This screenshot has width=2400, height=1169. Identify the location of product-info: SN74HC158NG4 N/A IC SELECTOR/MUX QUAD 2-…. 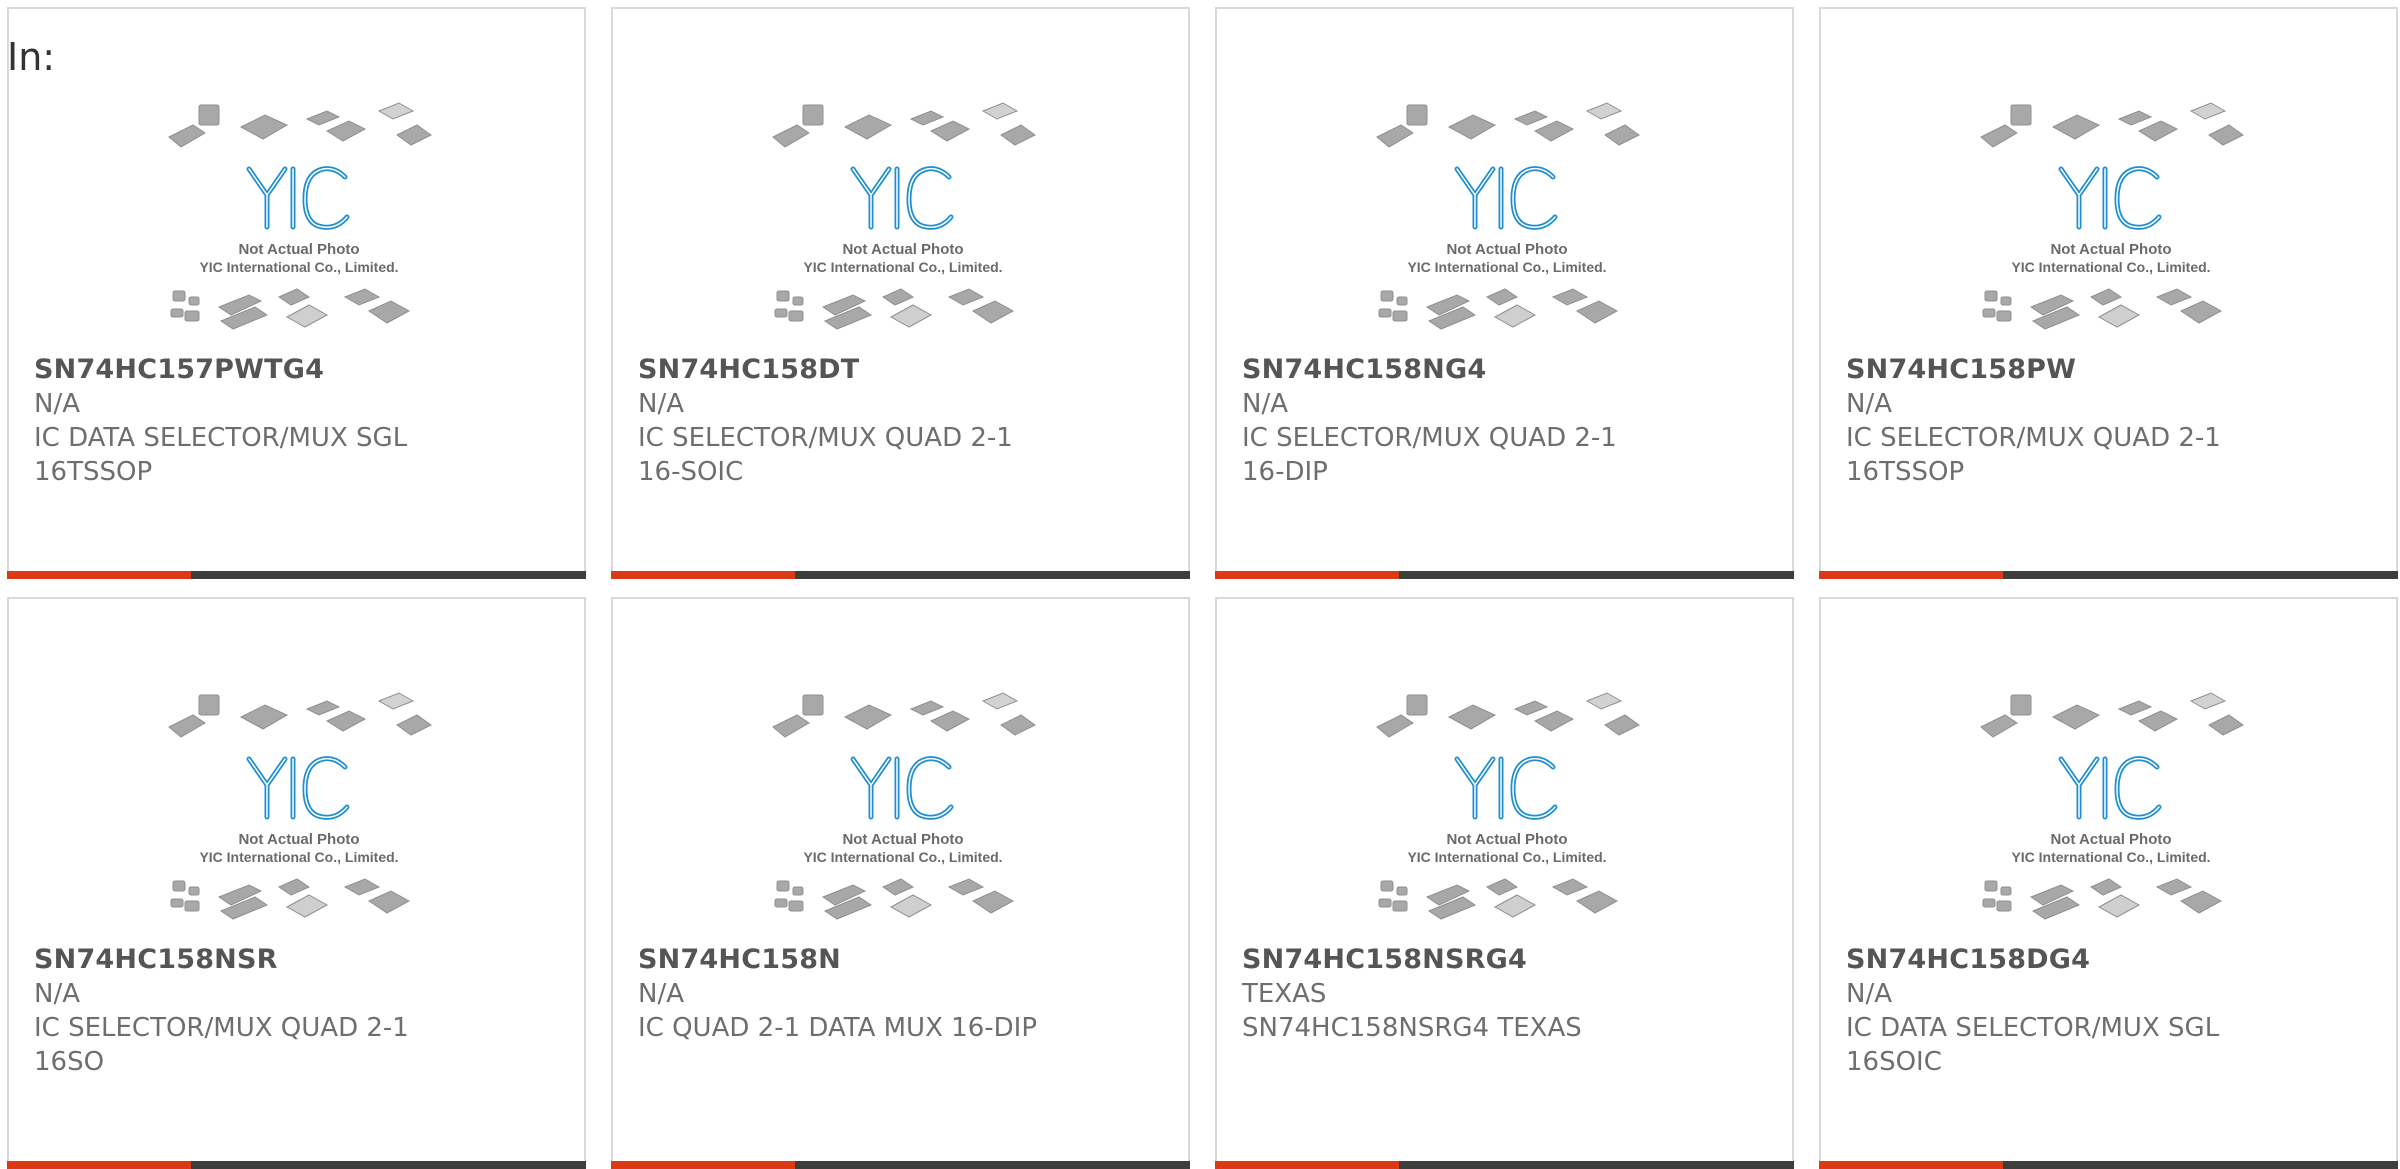
(1452, 421).